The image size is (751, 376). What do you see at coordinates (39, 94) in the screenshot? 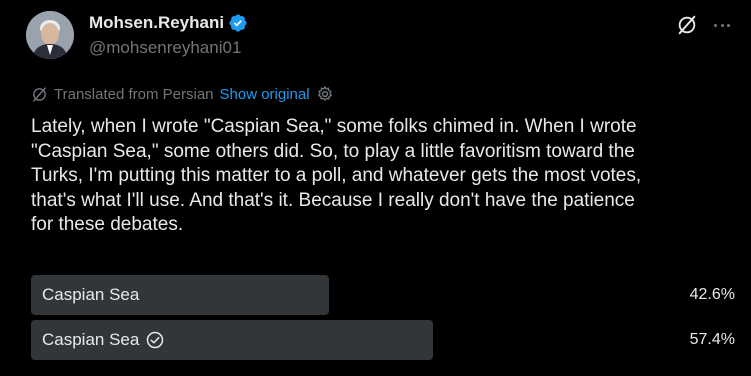
I see `translate-icon` at bounding box center [39, 94].